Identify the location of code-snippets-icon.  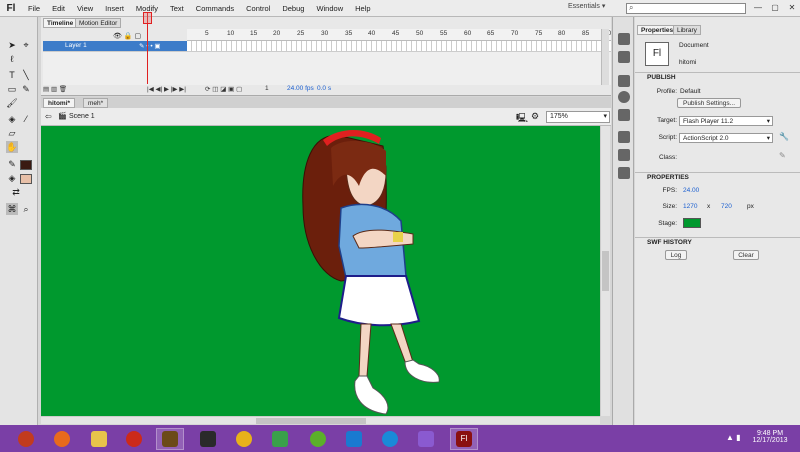
(624, 137).